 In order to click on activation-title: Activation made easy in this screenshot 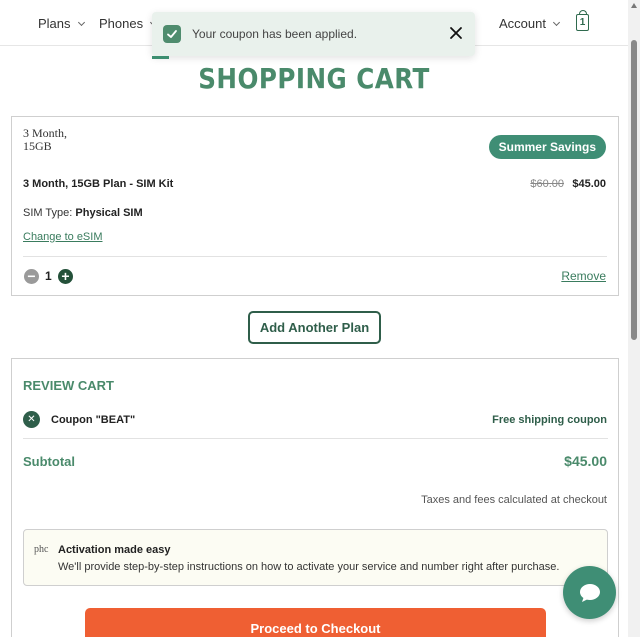, I will do `click(114, 550)`.